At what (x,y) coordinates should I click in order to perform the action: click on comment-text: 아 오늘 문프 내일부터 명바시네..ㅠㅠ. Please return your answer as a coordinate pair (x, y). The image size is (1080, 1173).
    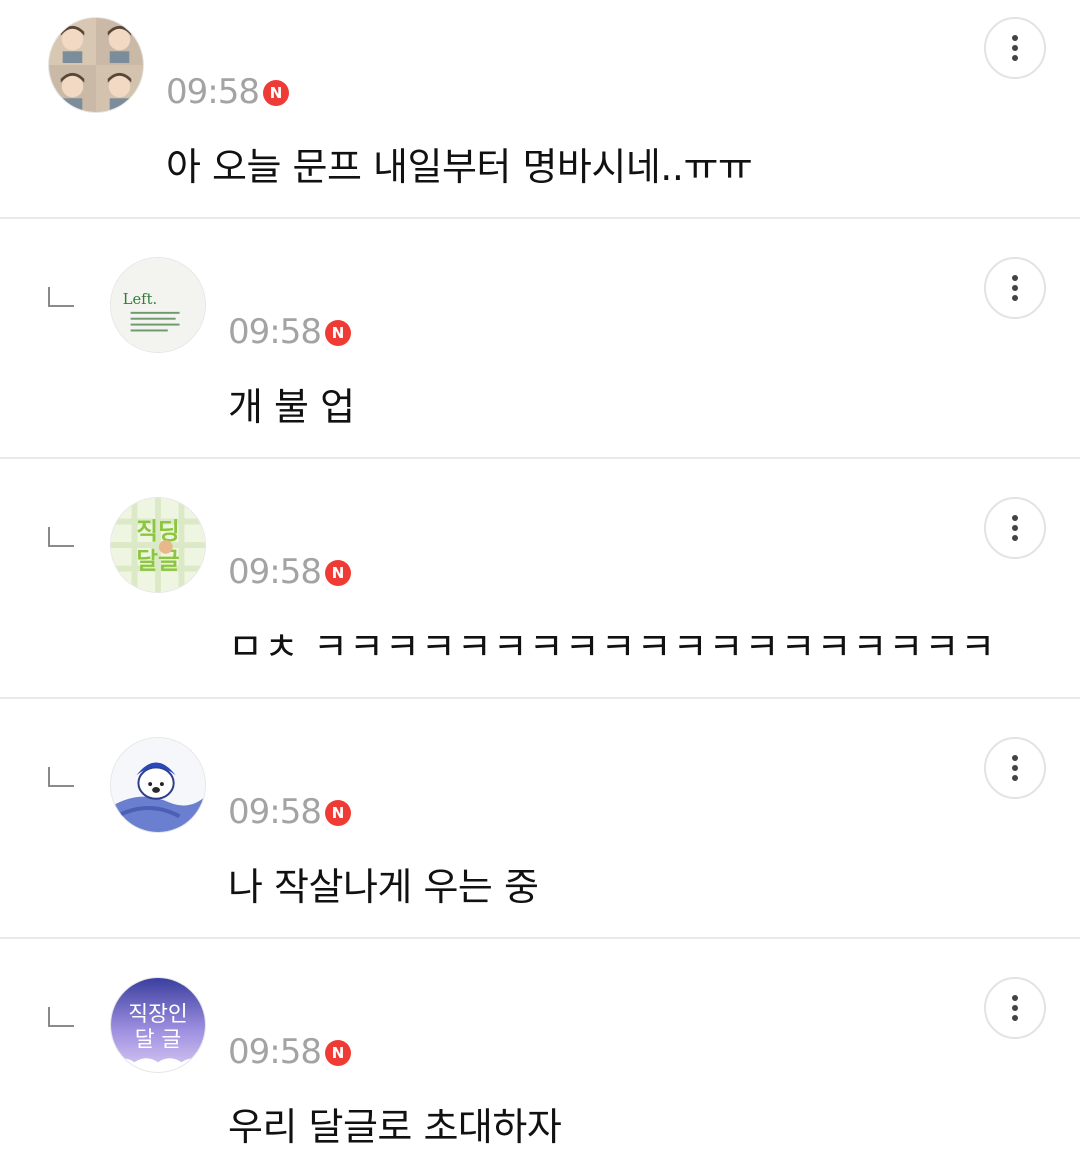
    Looking at the image, I should click on (459, 167).